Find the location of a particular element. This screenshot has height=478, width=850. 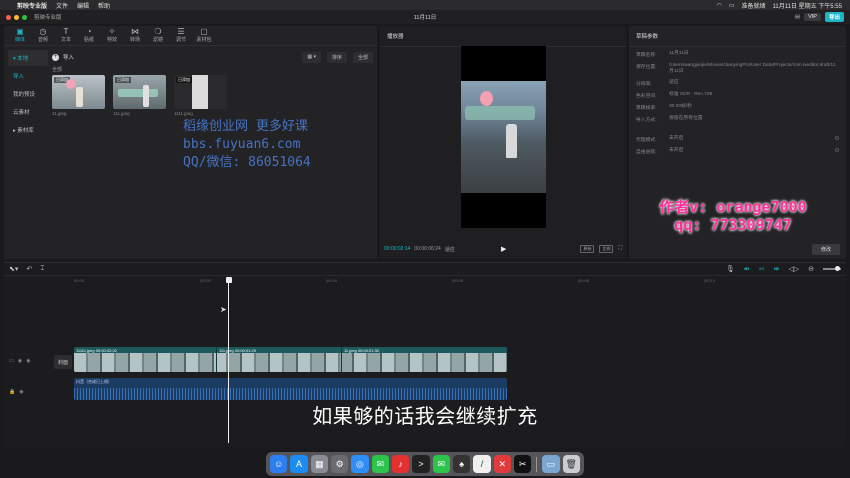

clock: 11月11日 星期五 下午5:55 is located at coordinates (807, 5).